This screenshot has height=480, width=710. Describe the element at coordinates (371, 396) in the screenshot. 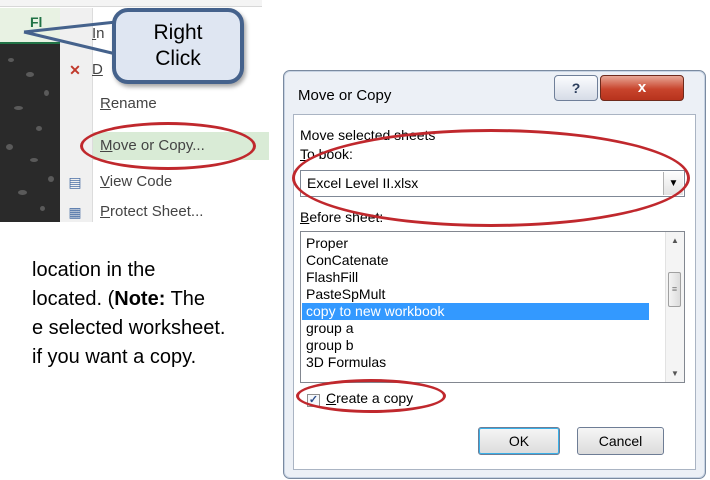

I see `highlight-oval-create-copy` at that location.